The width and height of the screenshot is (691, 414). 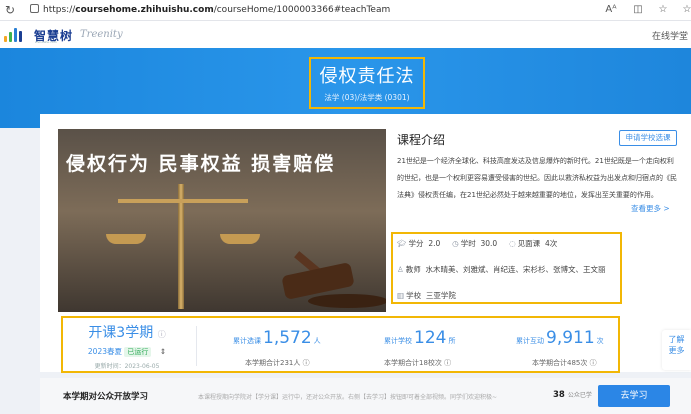 I want to click on scale-pan-right-graphic, so click(x=240, y=239).